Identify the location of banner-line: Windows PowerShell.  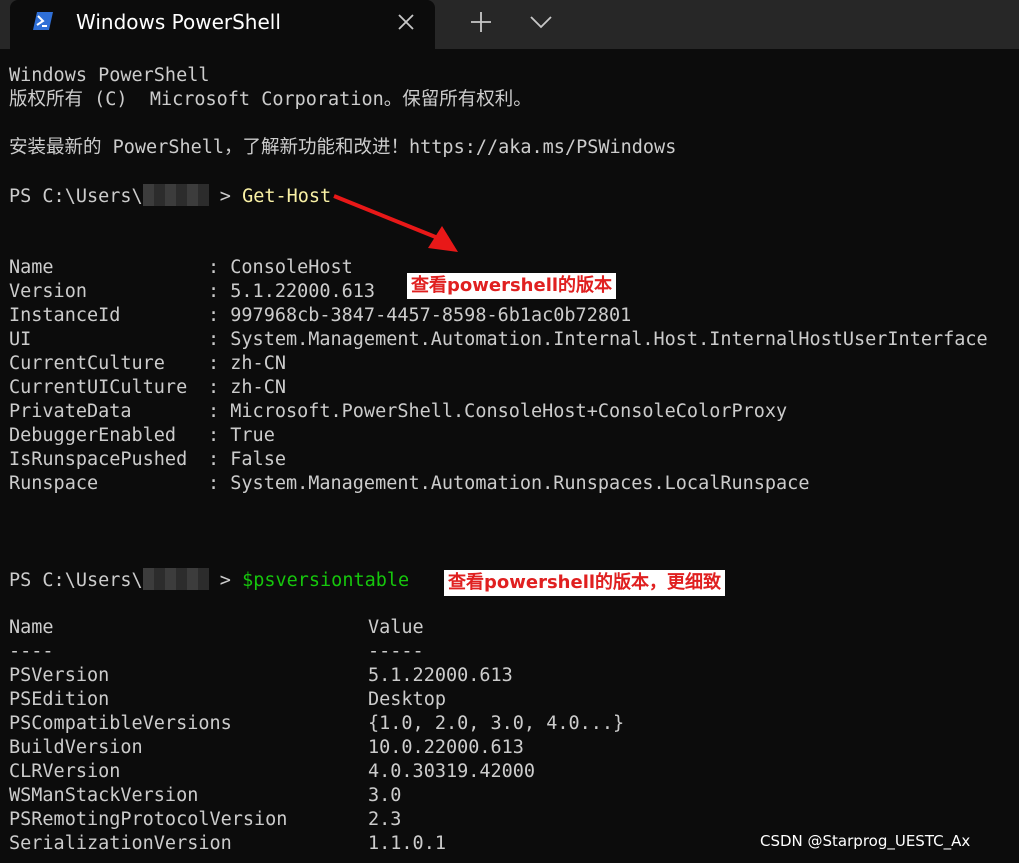
(109, 75).